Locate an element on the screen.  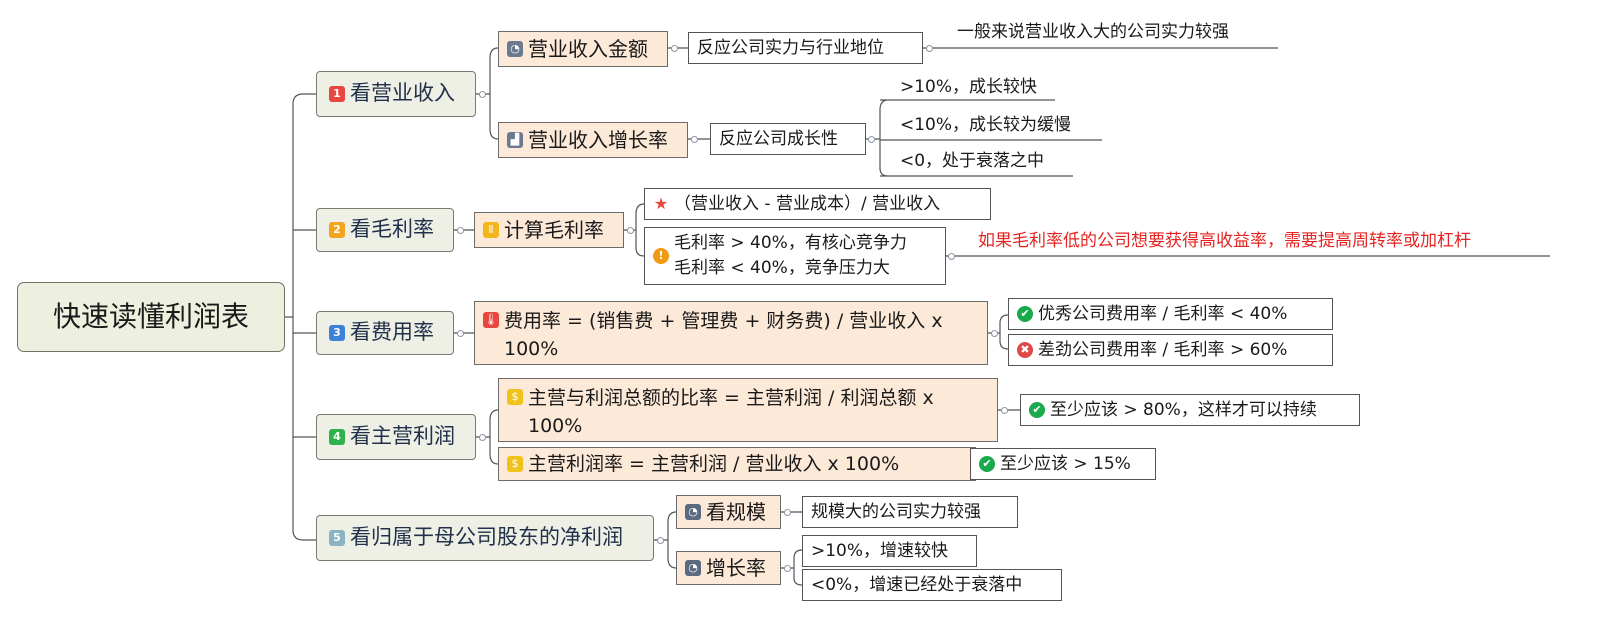
calc-gross-margin-label: 计算毛利率 is located at coordinates (554, 230).